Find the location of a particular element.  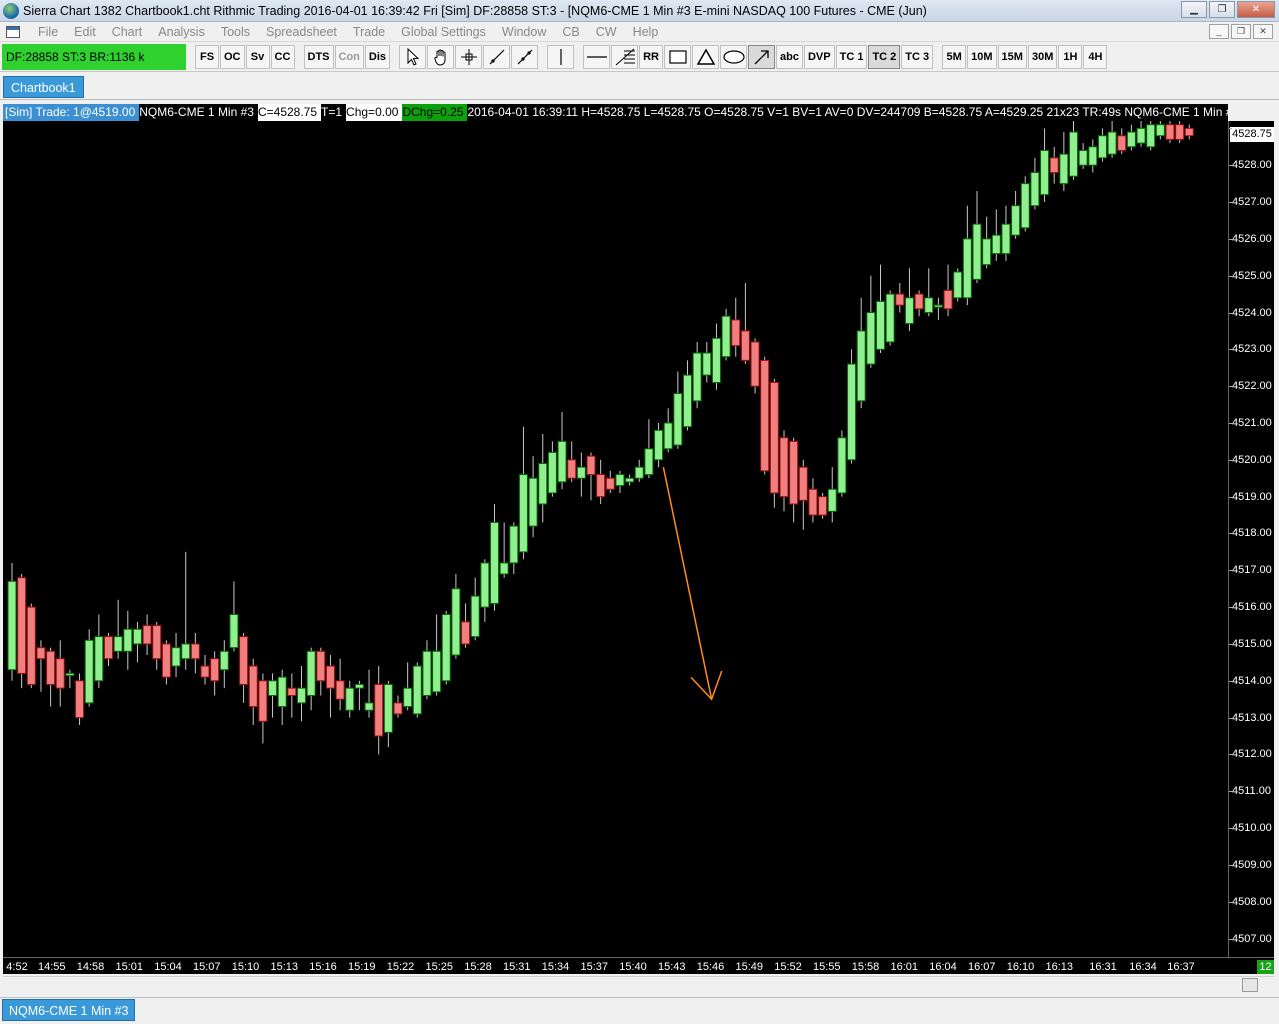

mdi-restore-button: ❐ is located at coordinates (1241, 31).